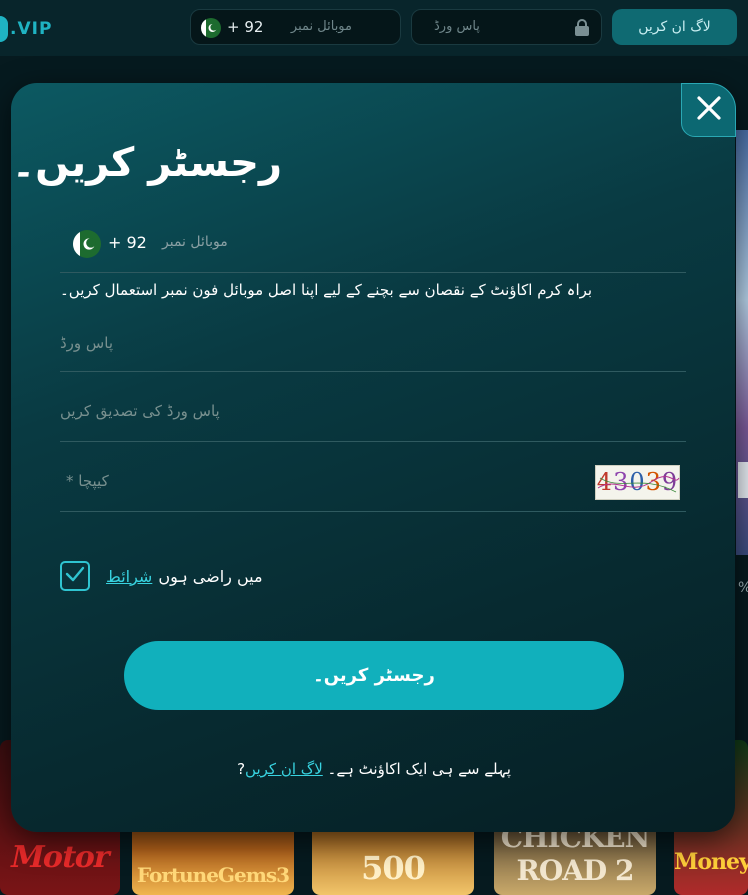 The height and width of the screenshot is (895, 748). I want to click on captcha-field: * کیپچا 43039, so click(373, 482).